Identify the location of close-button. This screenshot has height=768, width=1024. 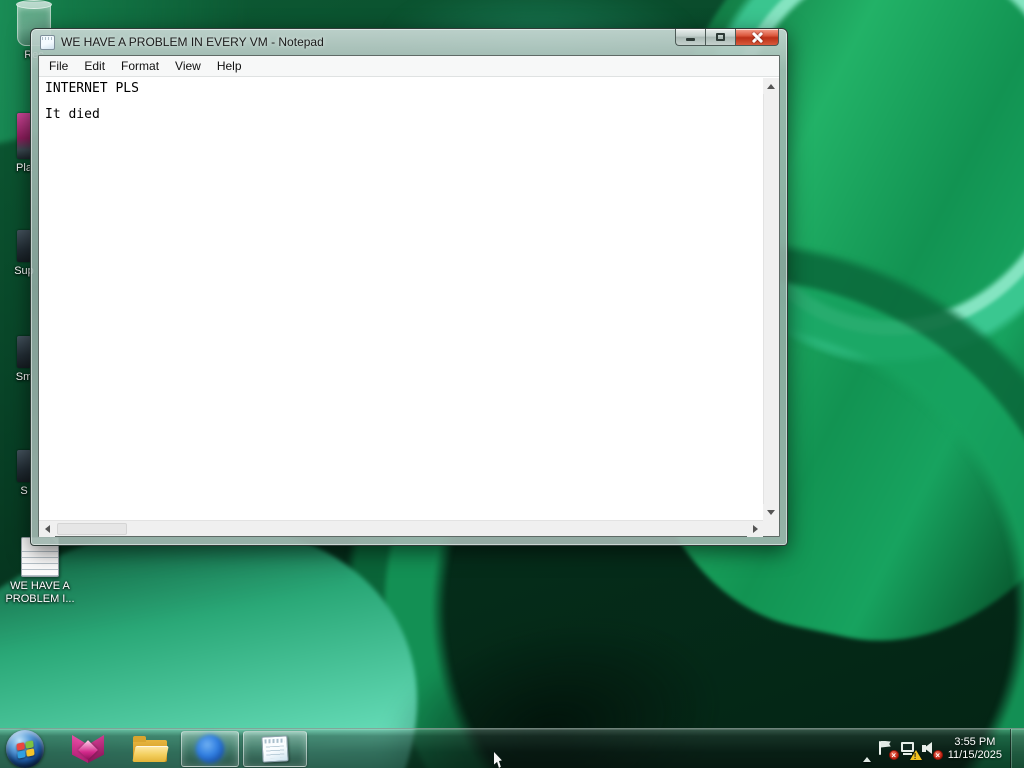
(757, 37).